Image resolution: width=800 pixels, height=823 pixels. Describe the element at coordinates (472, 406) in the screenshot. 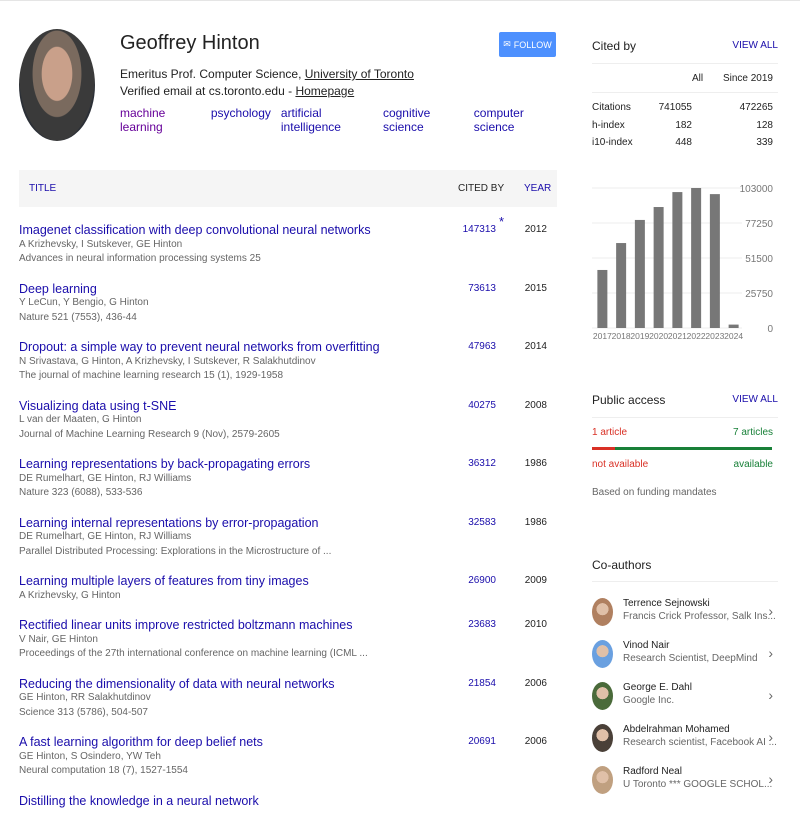

I see `cited-by-link: 40275` at that location.